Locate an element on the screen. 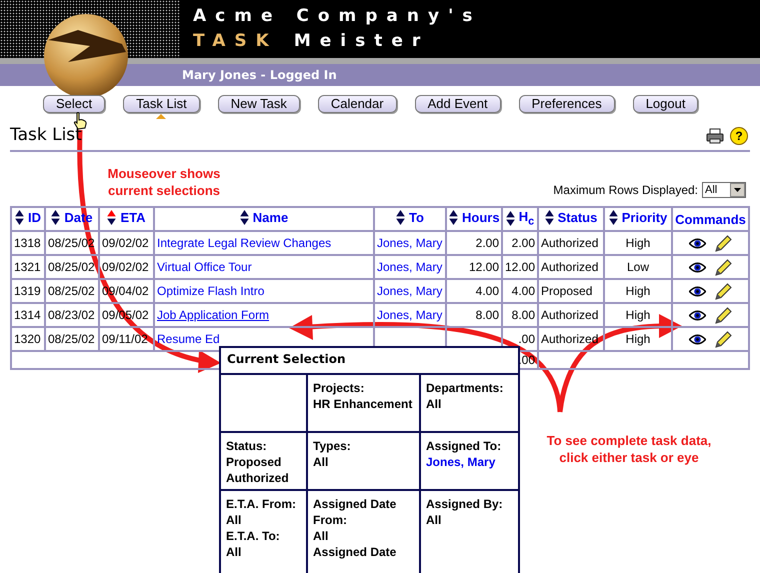  task-link: Resume Ed is located at coordinates (188, 339).